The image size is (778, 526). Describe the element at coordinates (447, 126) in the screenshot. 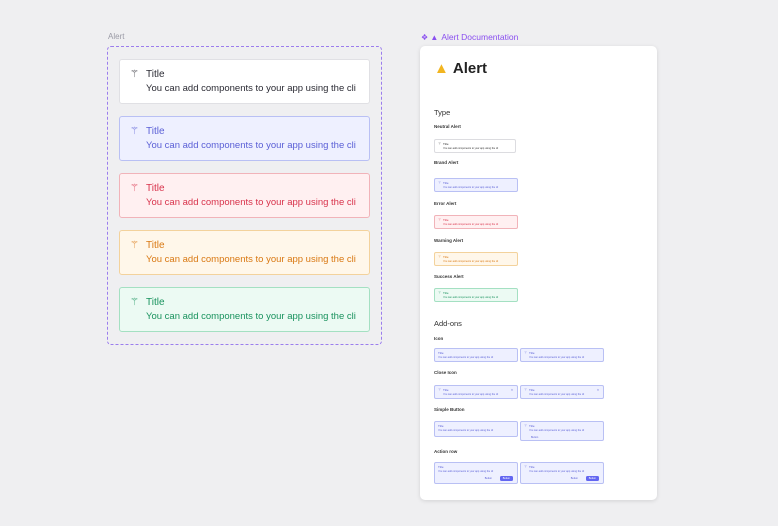

I see `type-neutral-heading: Neutral Alert` at that location.